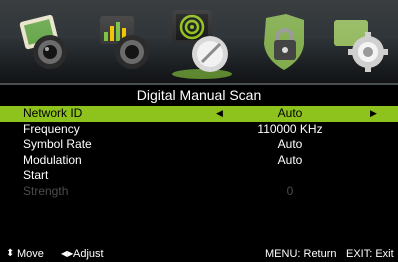 Image resolution: width=398 pixels, height=262 pixels. What do you see at coordinates (199, 176) in the screenshot?
I see `menu-item-start: Start` at bounding box center [199, 176].